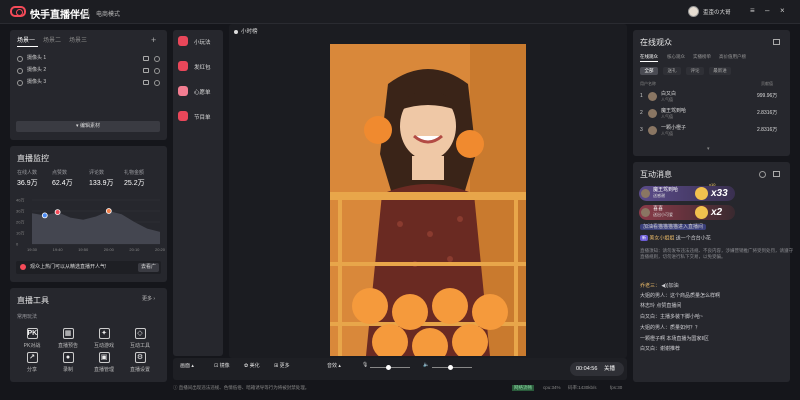  I want to click on tool-label: 直播预告, so click(67, 346).